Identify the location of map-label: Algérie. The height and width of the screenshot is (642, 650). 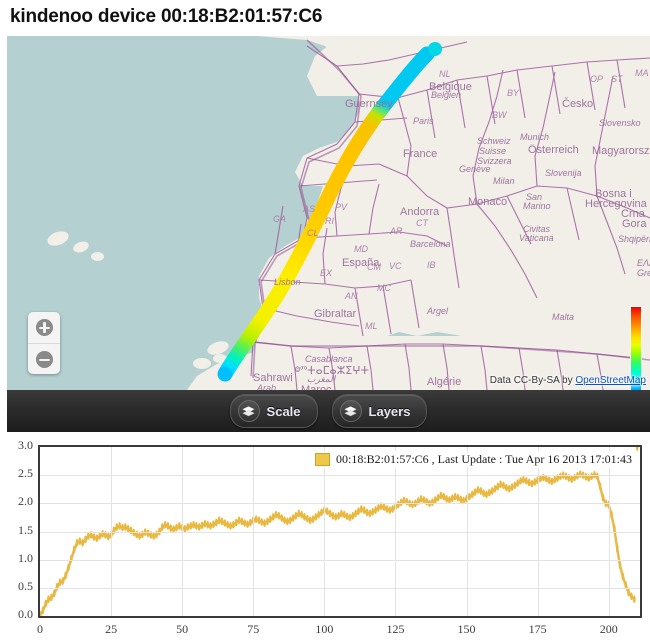
(444, 382).